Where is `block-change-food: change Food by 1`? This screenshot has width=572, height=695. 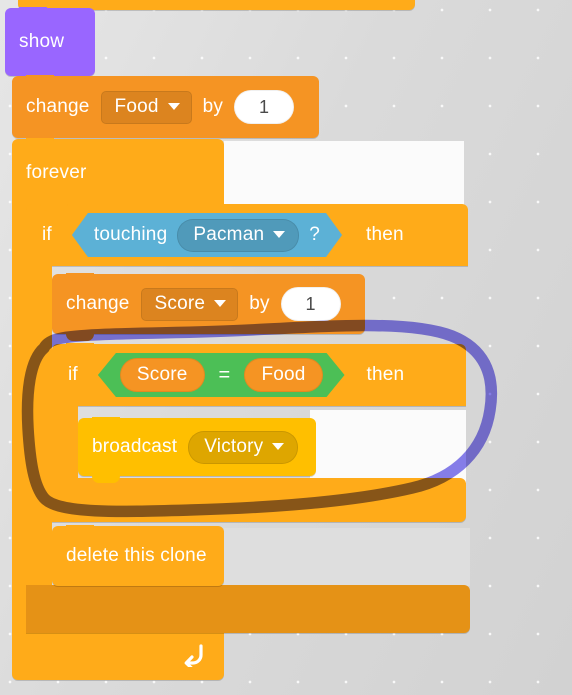 block-change-food: change Food by 1 is located at coordinates (165, 110).